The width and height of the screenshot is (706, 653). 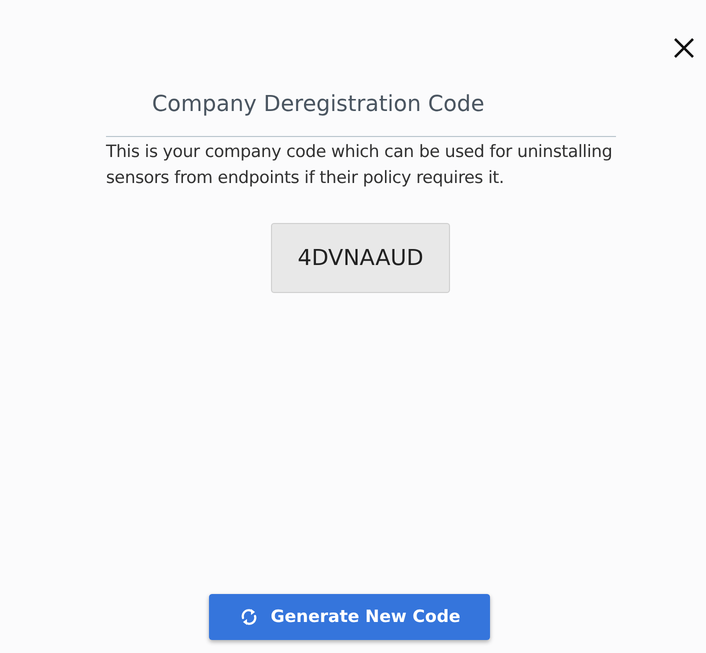 What do you see at coordinates (360, 165) in the screenshot?
I see `description-text: This is your company code which can be used for uninstalling sensors from endpoints if their policy requires it.` at bounding box center [360, 165].